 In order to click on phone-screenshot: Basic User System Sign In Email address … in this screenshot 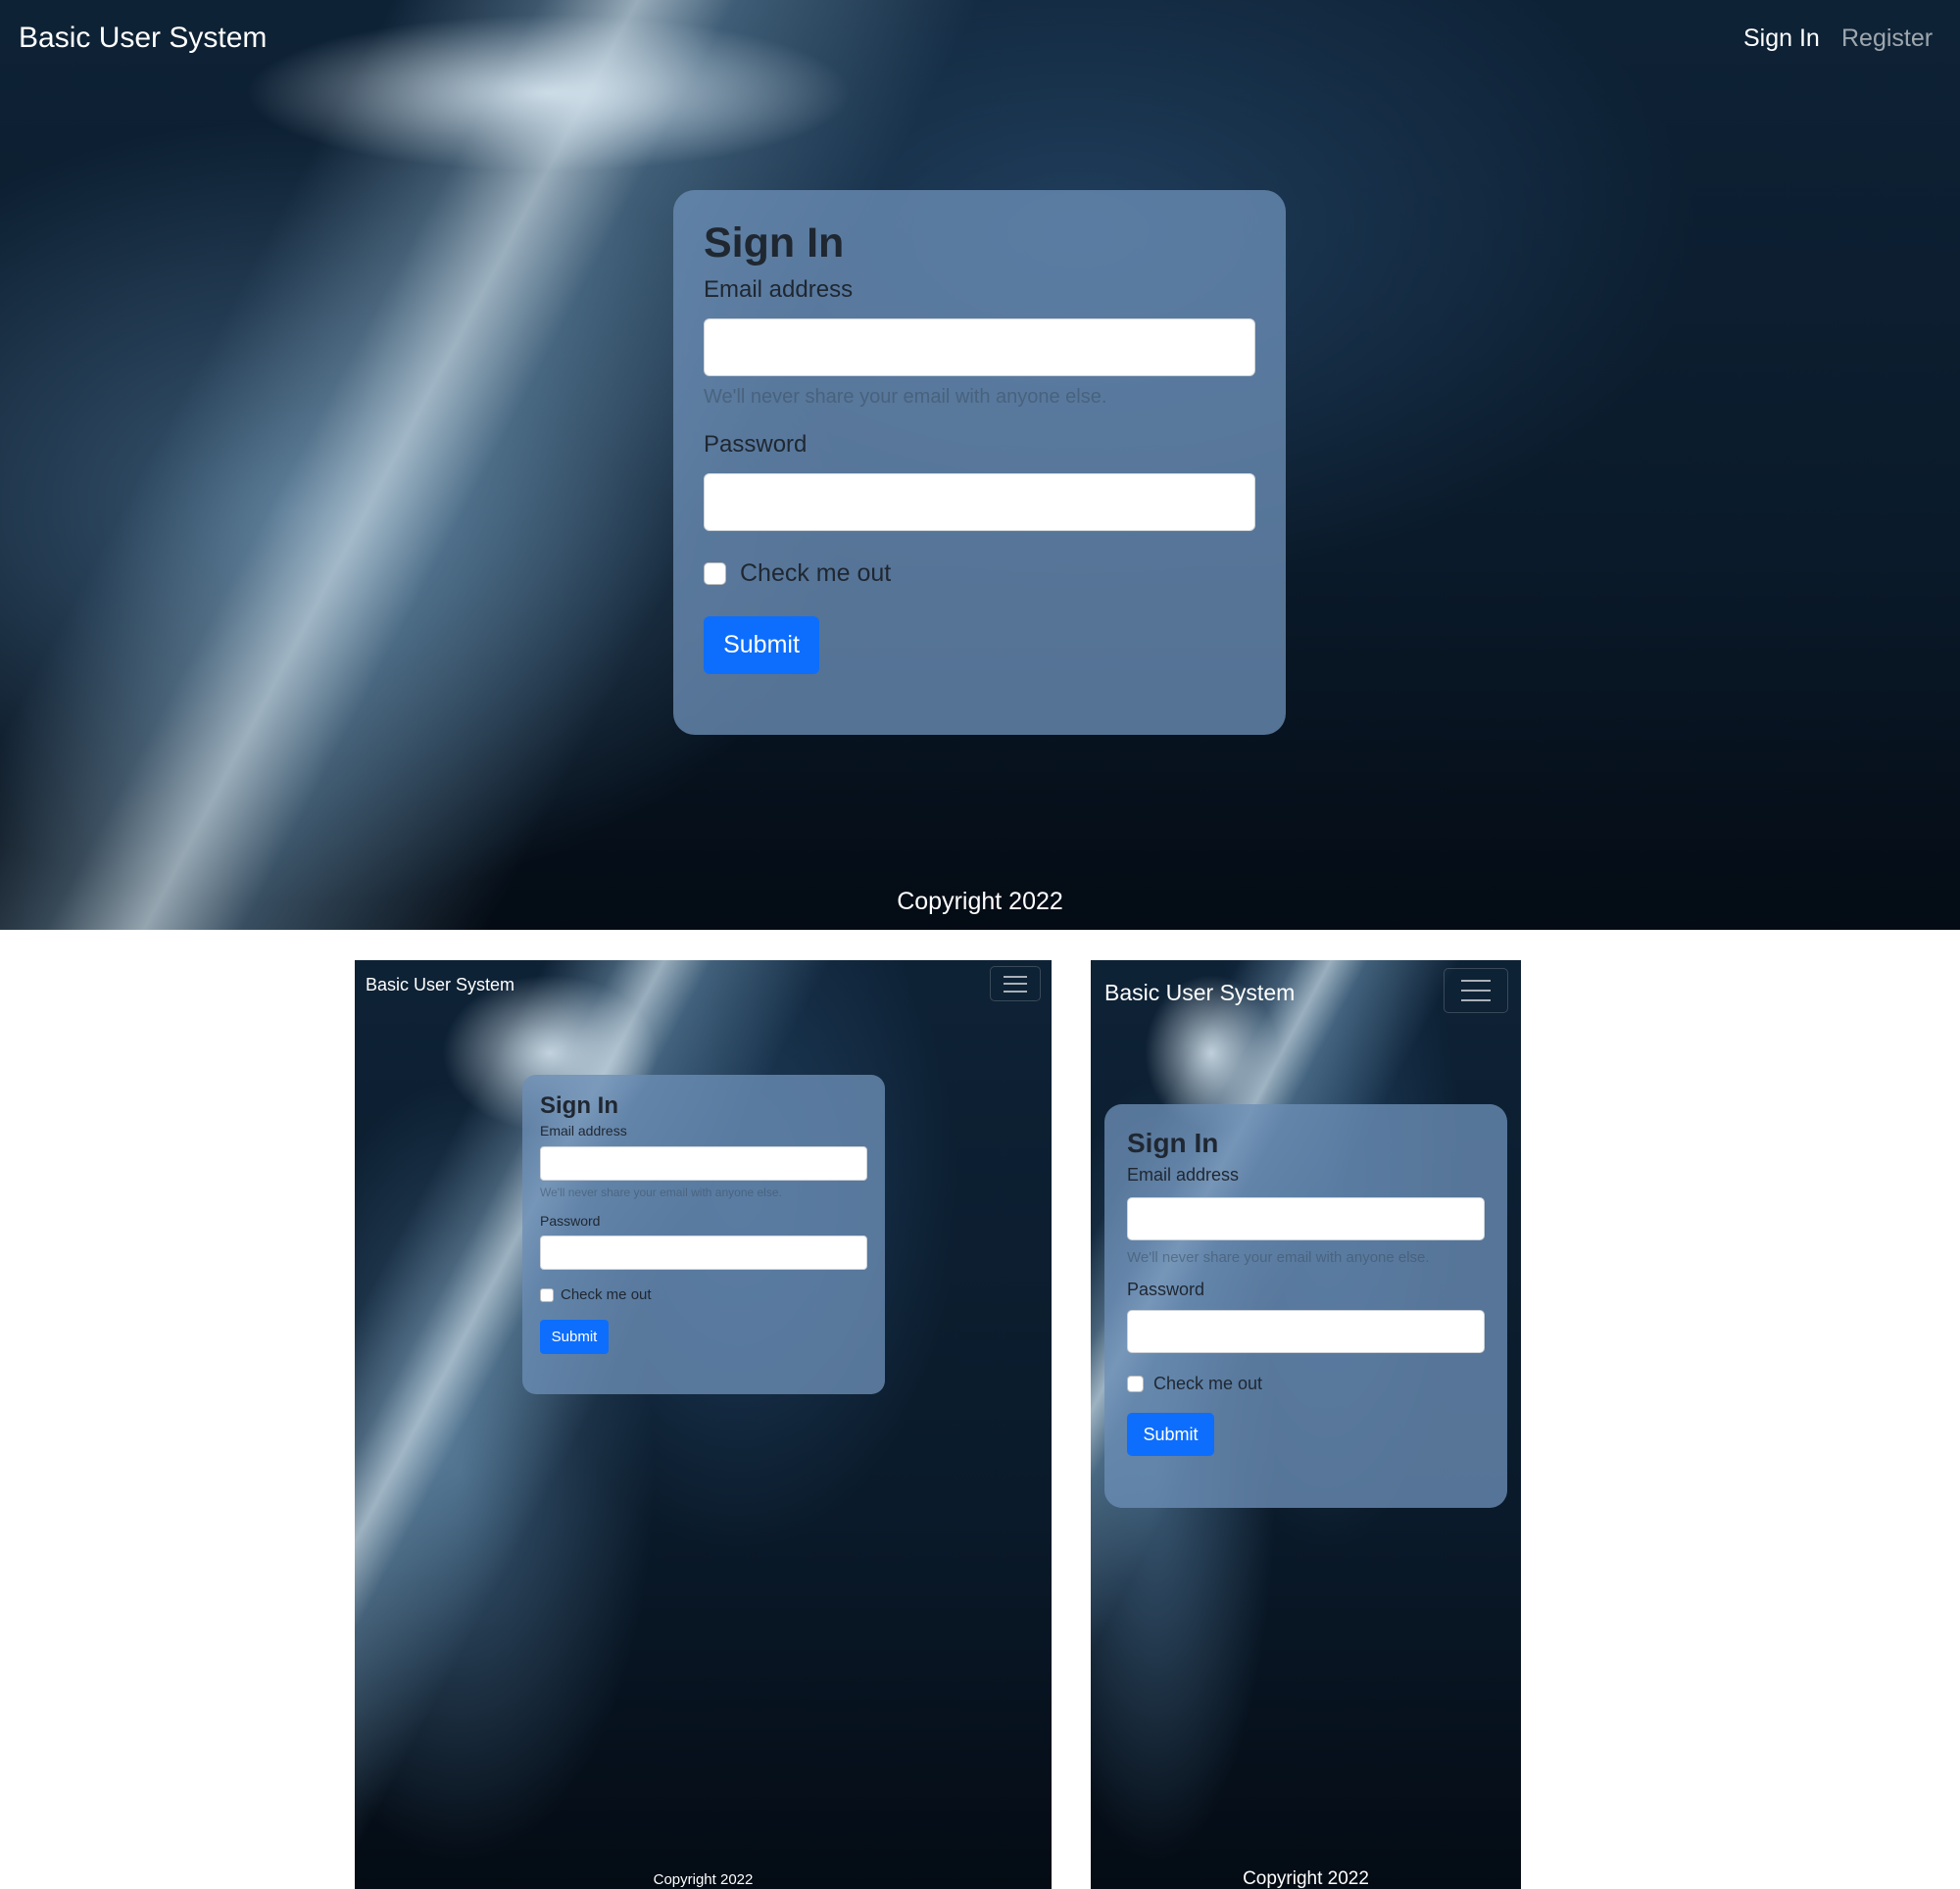, I will do `click(1306, 1424)`.